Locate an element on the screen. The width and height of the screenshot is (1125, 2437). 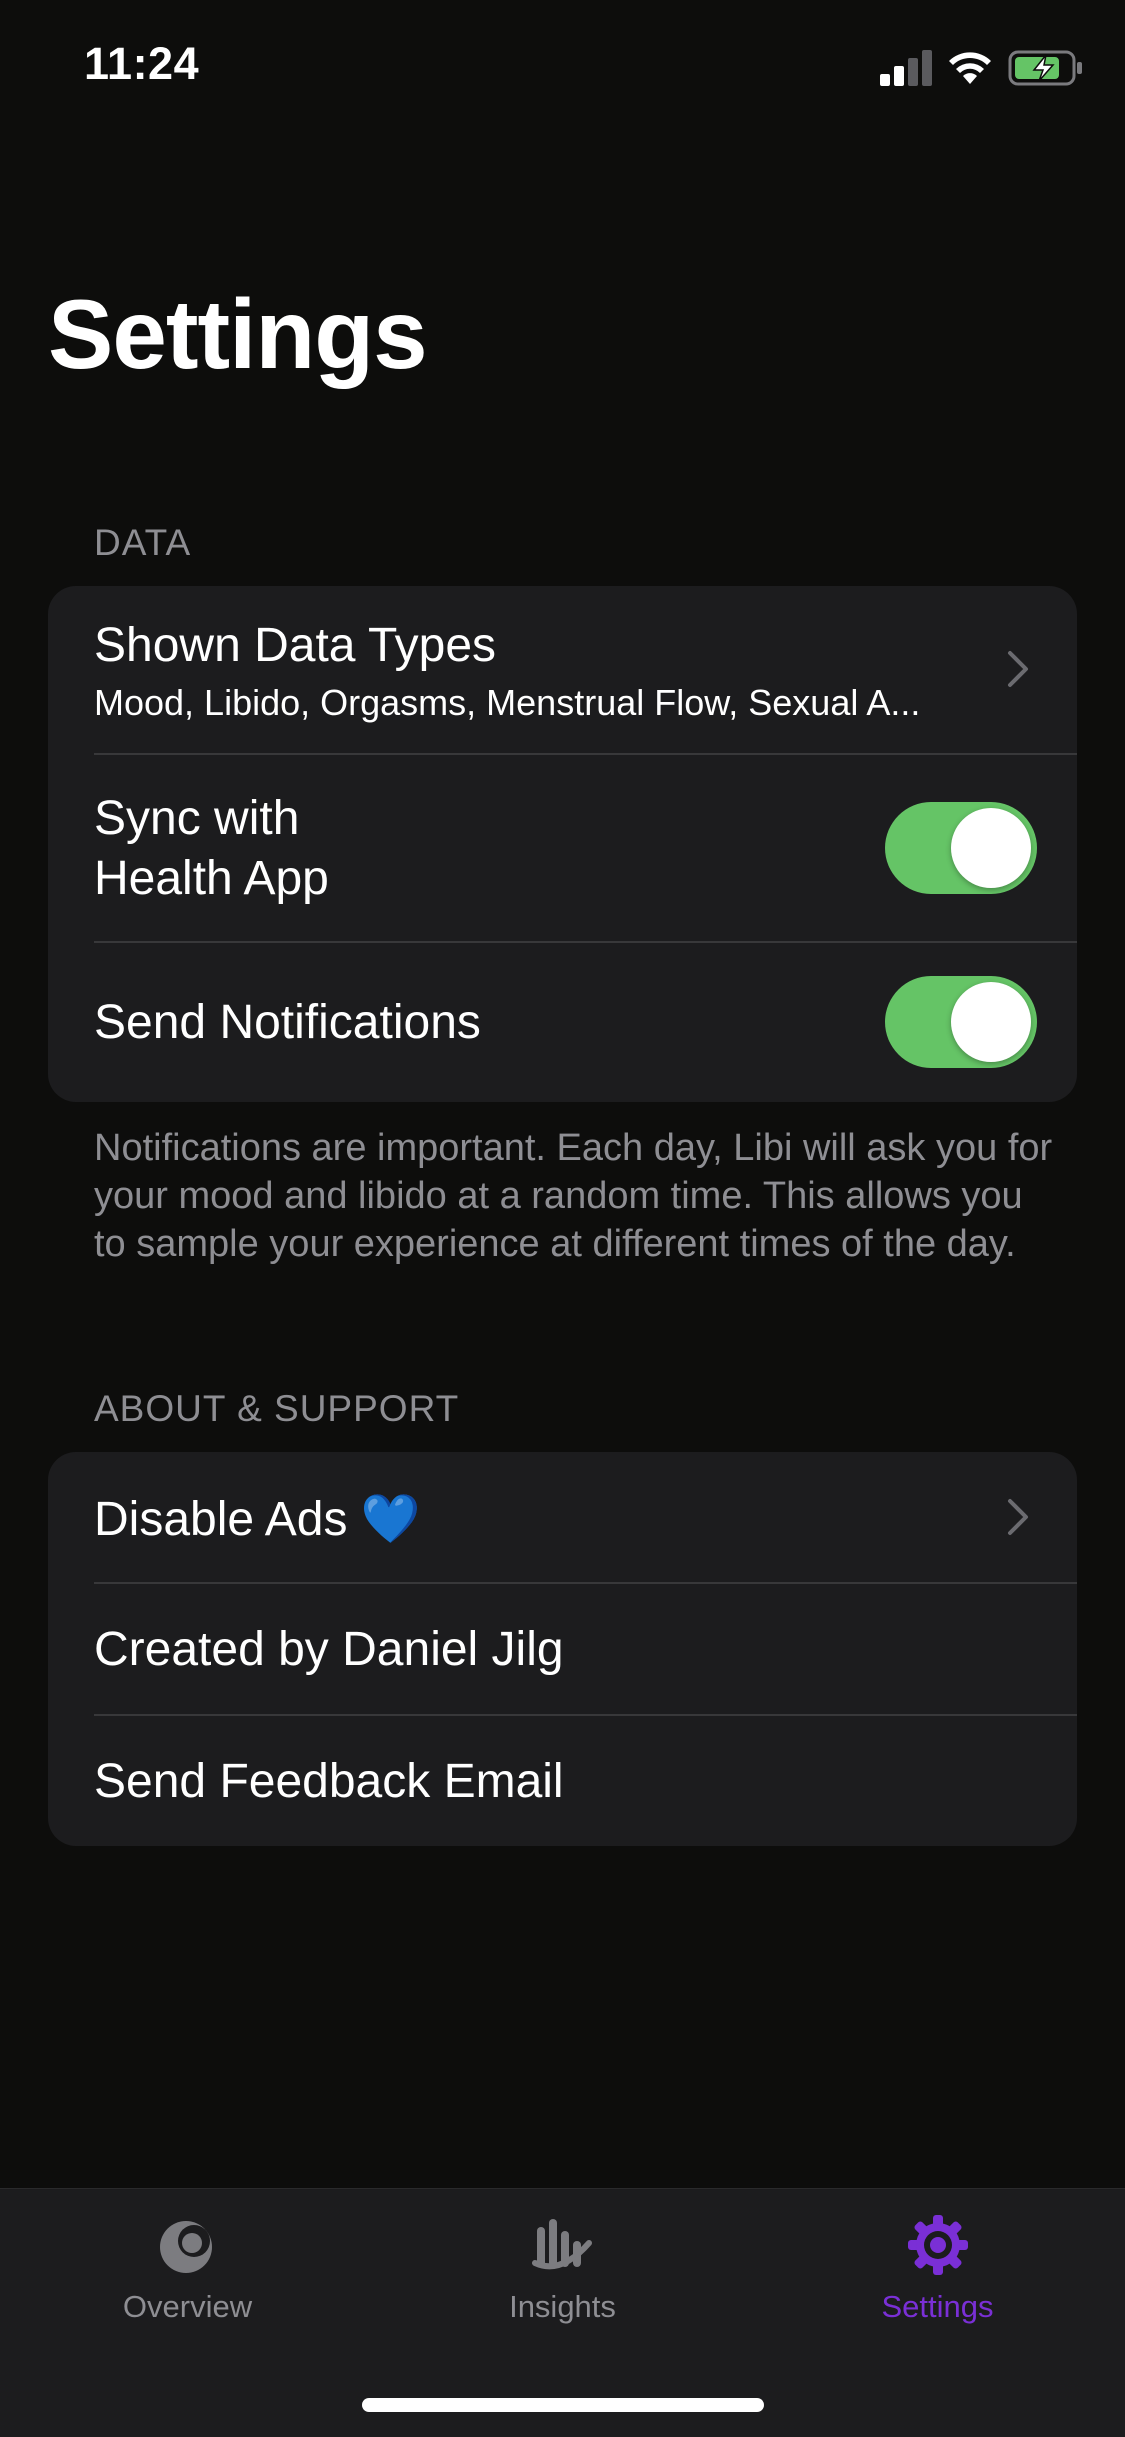
created-by-label: Created by Daniel Jilg is located at coordinates (329, 1649).